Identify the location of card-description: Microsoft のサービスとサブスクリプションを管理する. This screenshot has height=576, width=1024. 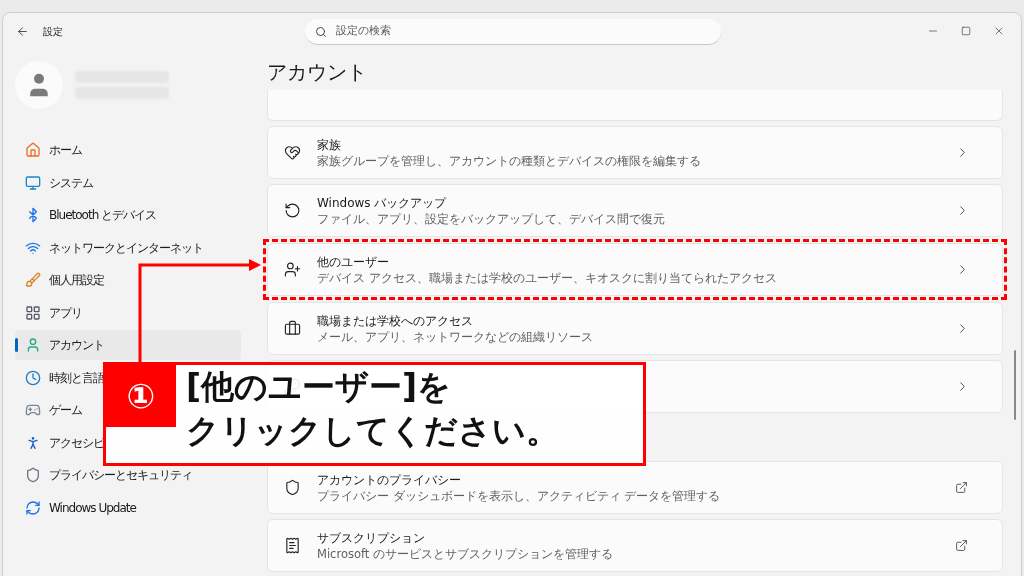
(465, 554).